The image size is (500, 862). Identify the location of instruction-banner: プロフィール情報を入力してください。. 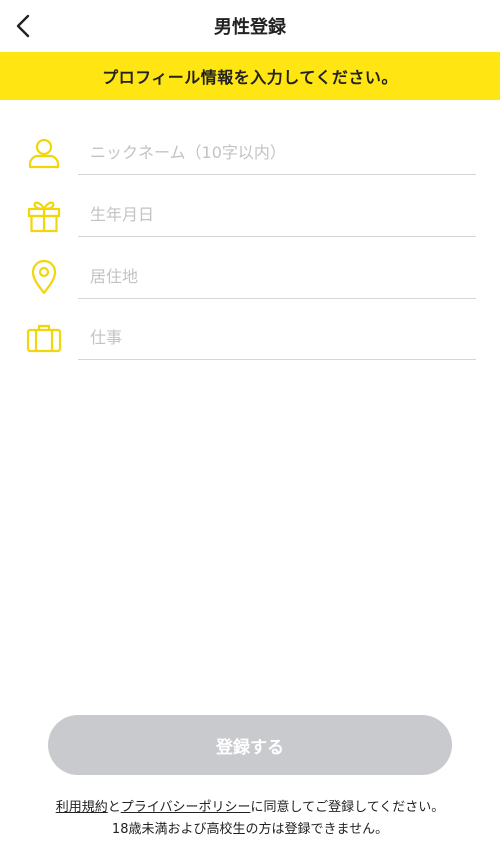
(250, 76).